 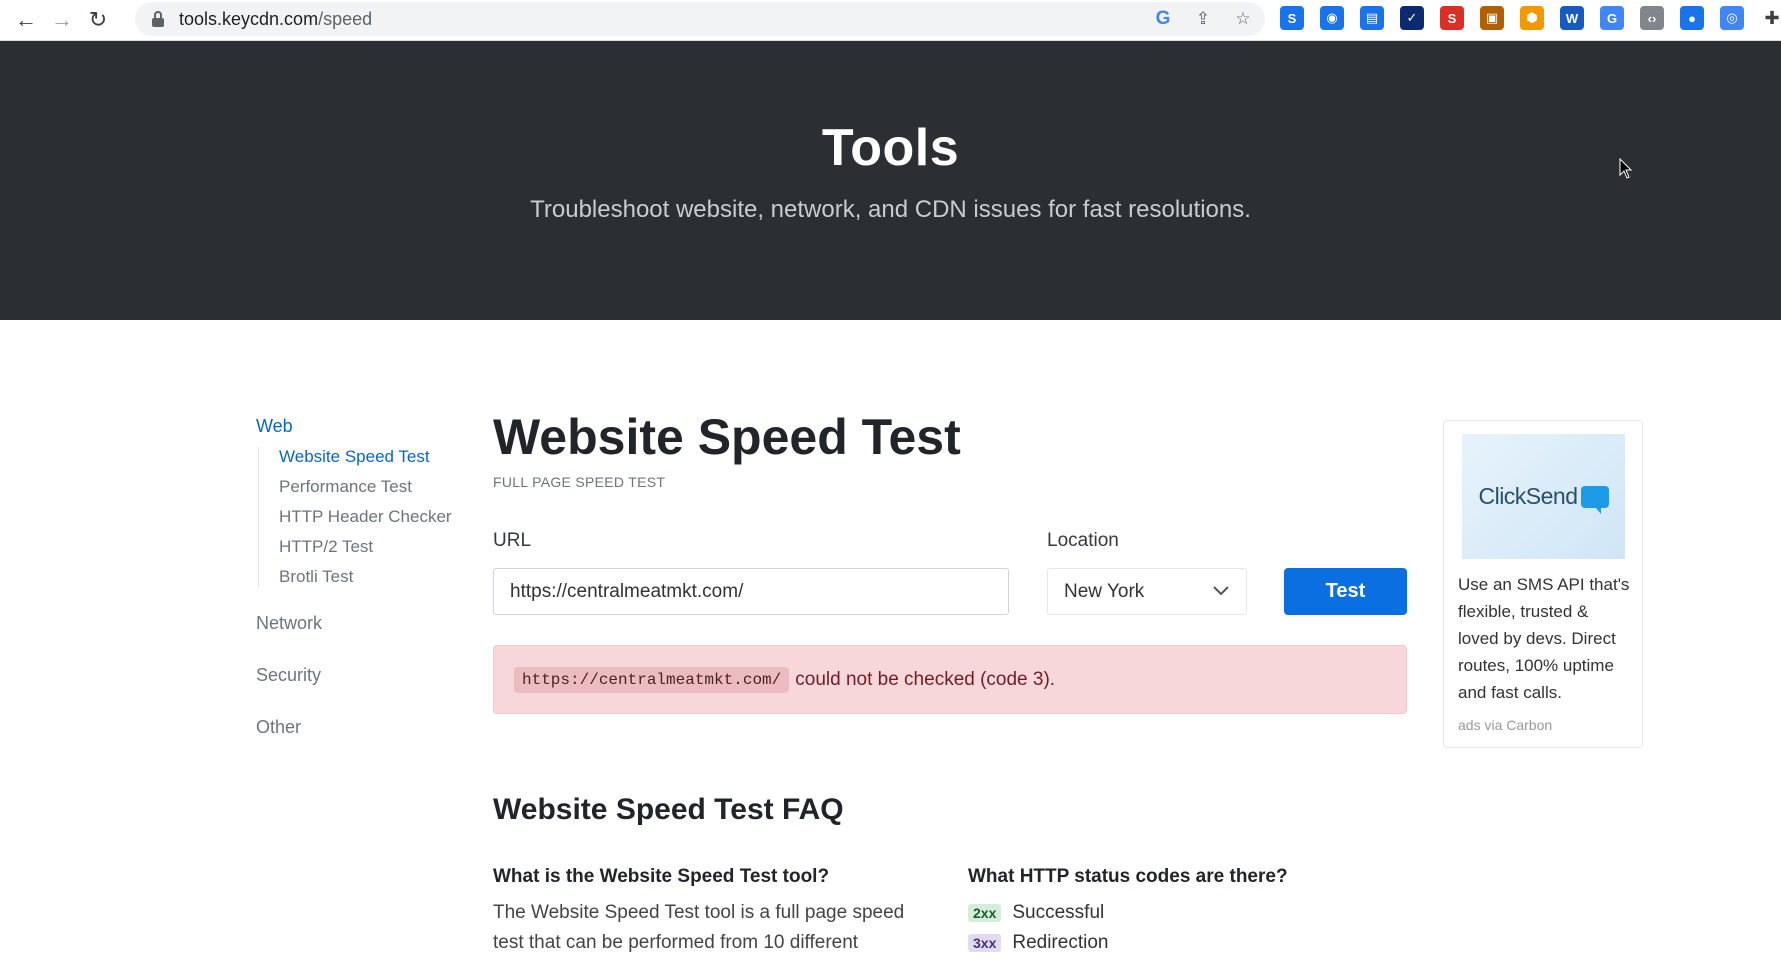 I want to click on bookmark-star-icon: ☆, so click(x=1243, y=19).